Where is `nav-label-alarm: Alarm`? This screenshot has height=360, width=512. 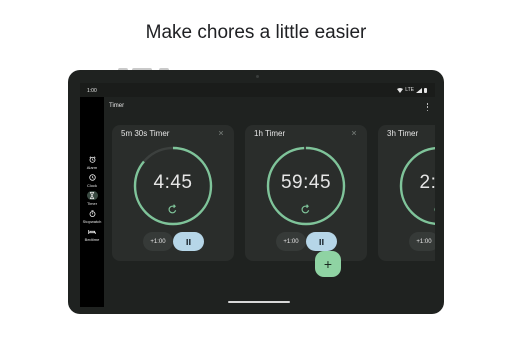 nav-label-alarm: Alarm is located at coordinates (92, 167).